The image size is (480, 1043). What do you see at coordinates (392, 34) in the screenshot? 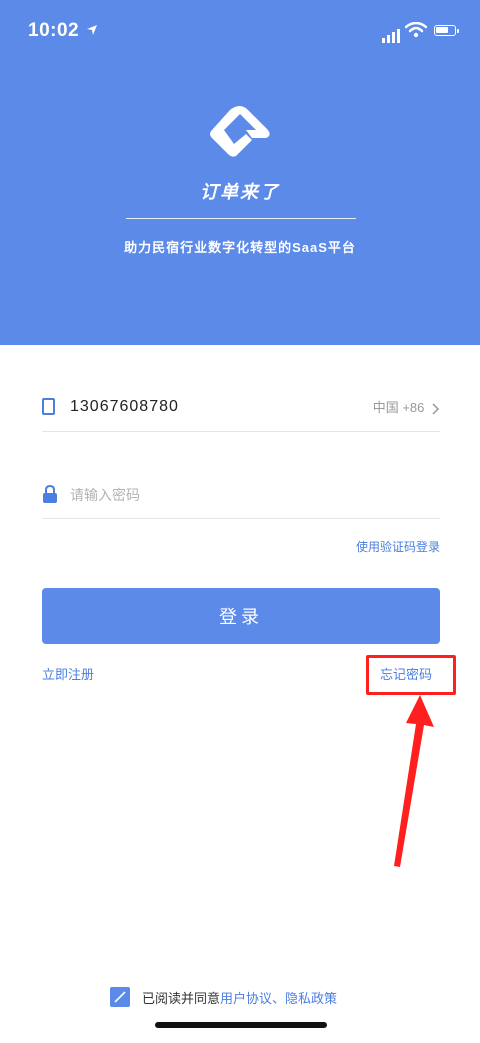
I see `cellular-signal-icon` at bounding box center [392, 34].